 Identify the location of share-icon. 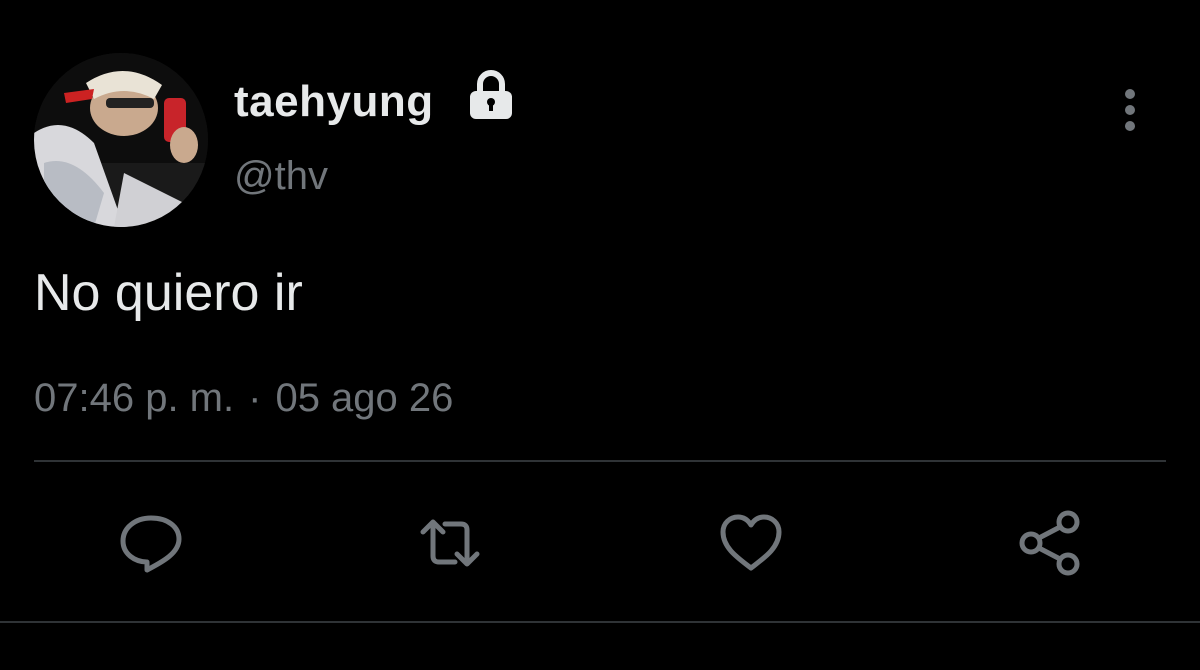
(1049, 543).